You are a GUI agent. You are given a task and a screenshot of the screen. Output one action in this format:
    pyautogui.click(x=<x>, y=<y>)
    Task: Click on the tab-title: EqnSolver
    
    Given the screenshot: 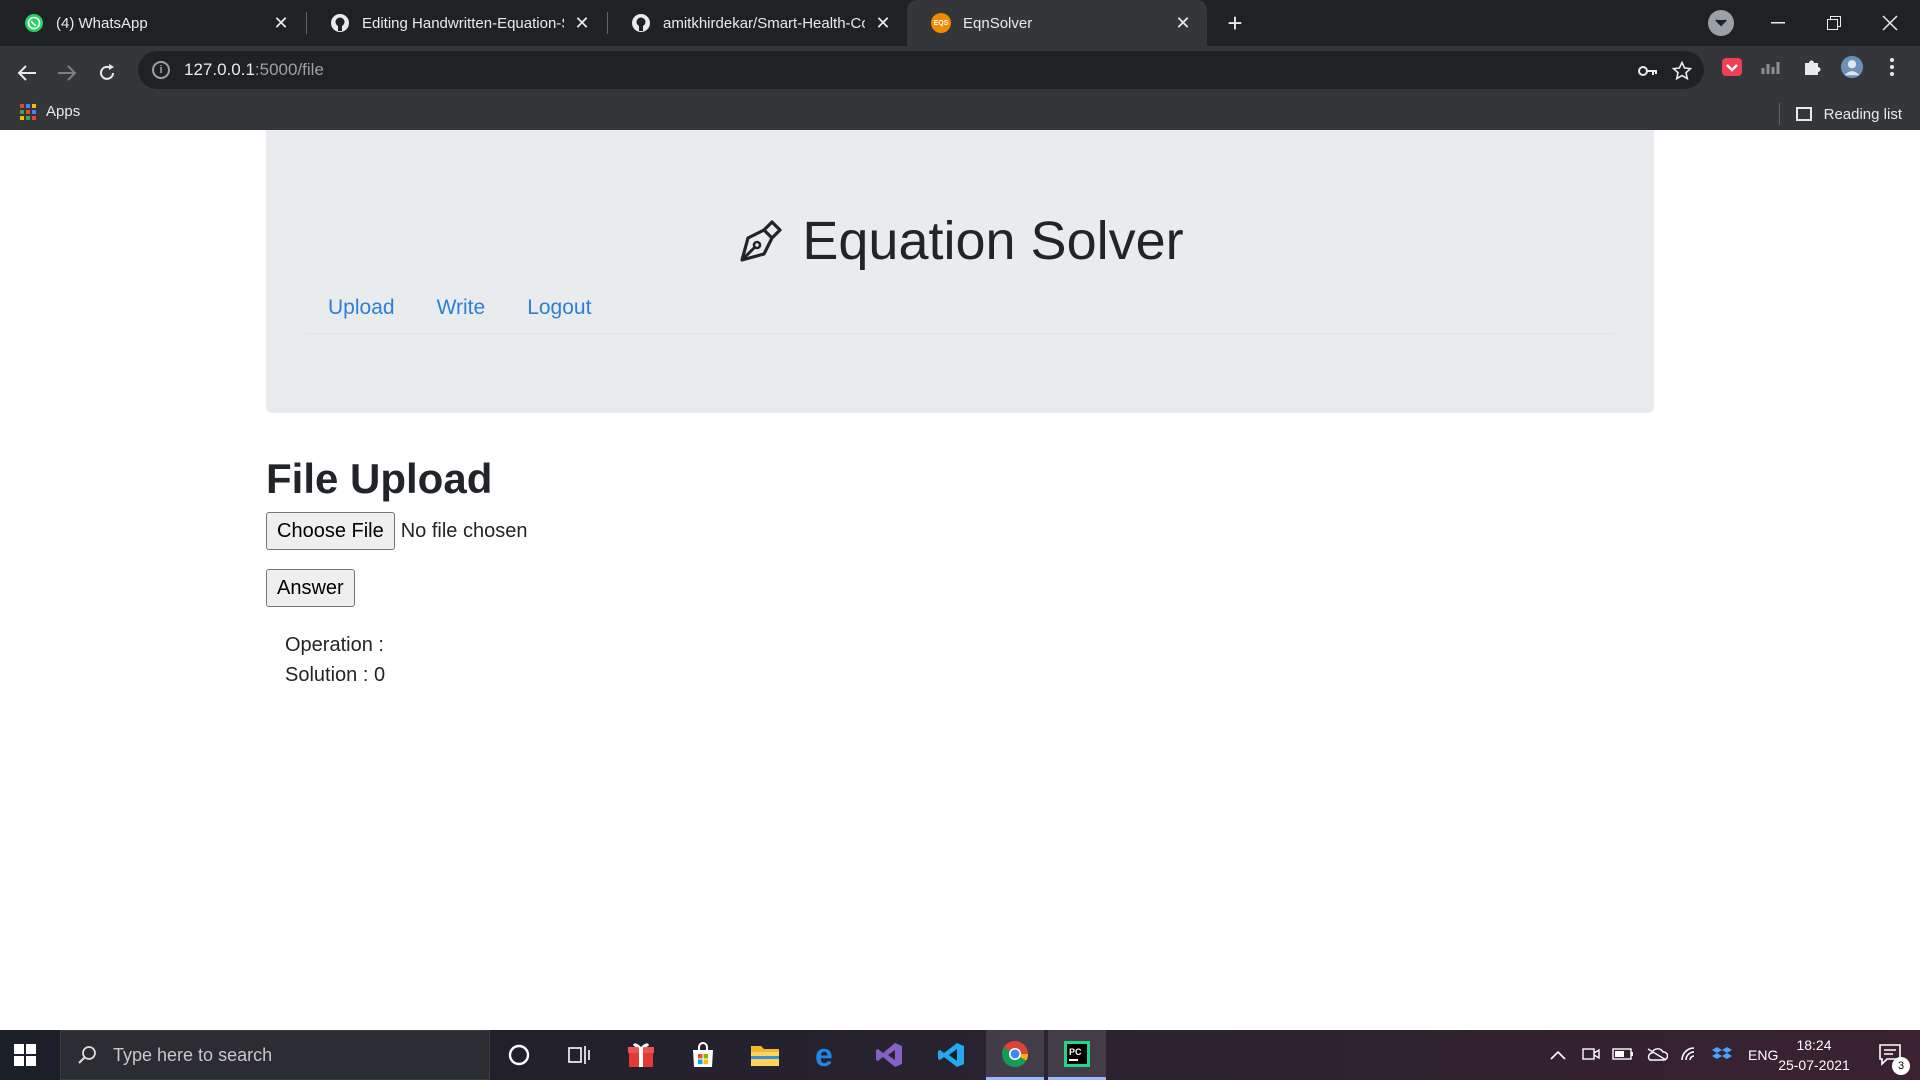 What is the action you would take?
    pyautogui.click(x=998, y=23)
    